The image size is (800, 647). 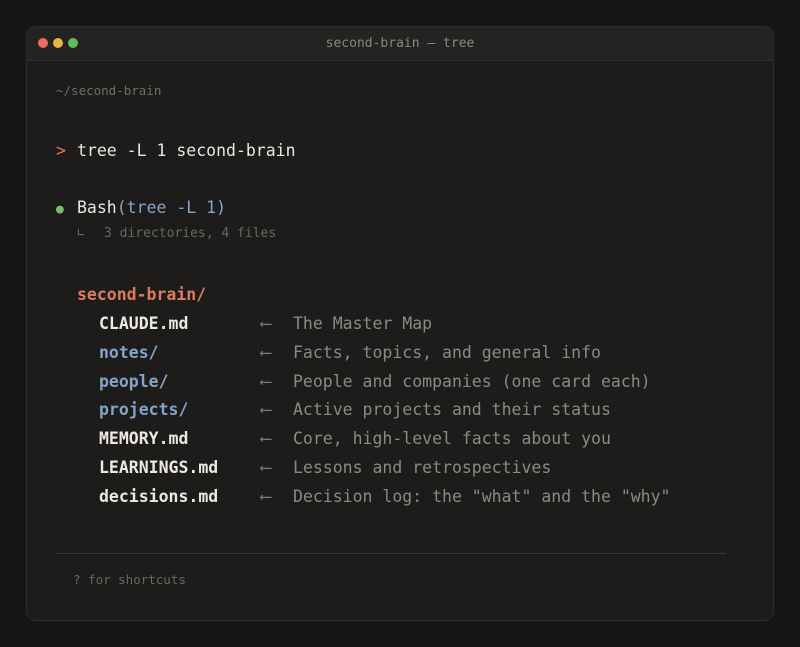 What do you see at coordinates (186, 150) in the screenshot?
I see `user-command: tree -L 1 second-brain` at bounding box center [186, 150].